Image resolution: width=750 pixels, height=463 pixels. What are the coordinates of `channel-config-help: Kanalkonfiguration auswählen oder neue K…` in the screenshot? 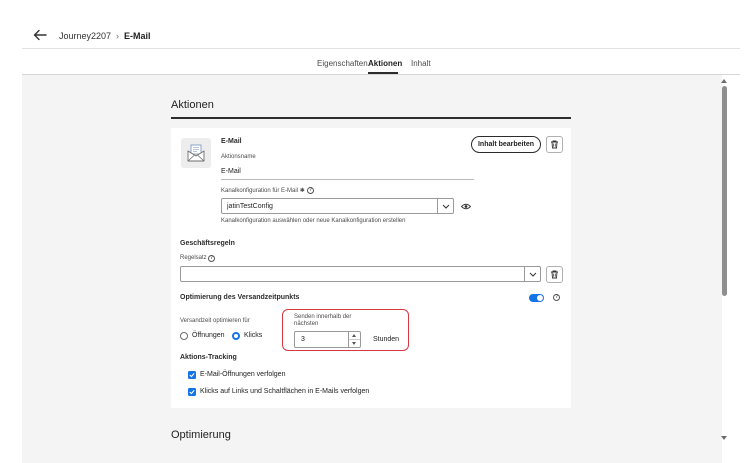 It's located at (313, 221).